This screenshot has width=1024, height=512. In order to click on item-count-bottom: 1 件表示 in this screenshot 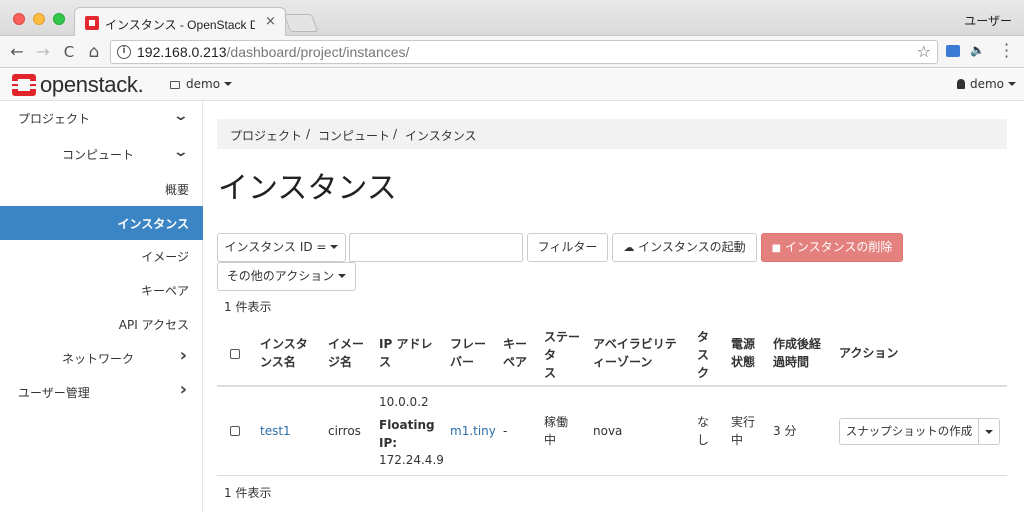, I will do `click(248, 493)`.